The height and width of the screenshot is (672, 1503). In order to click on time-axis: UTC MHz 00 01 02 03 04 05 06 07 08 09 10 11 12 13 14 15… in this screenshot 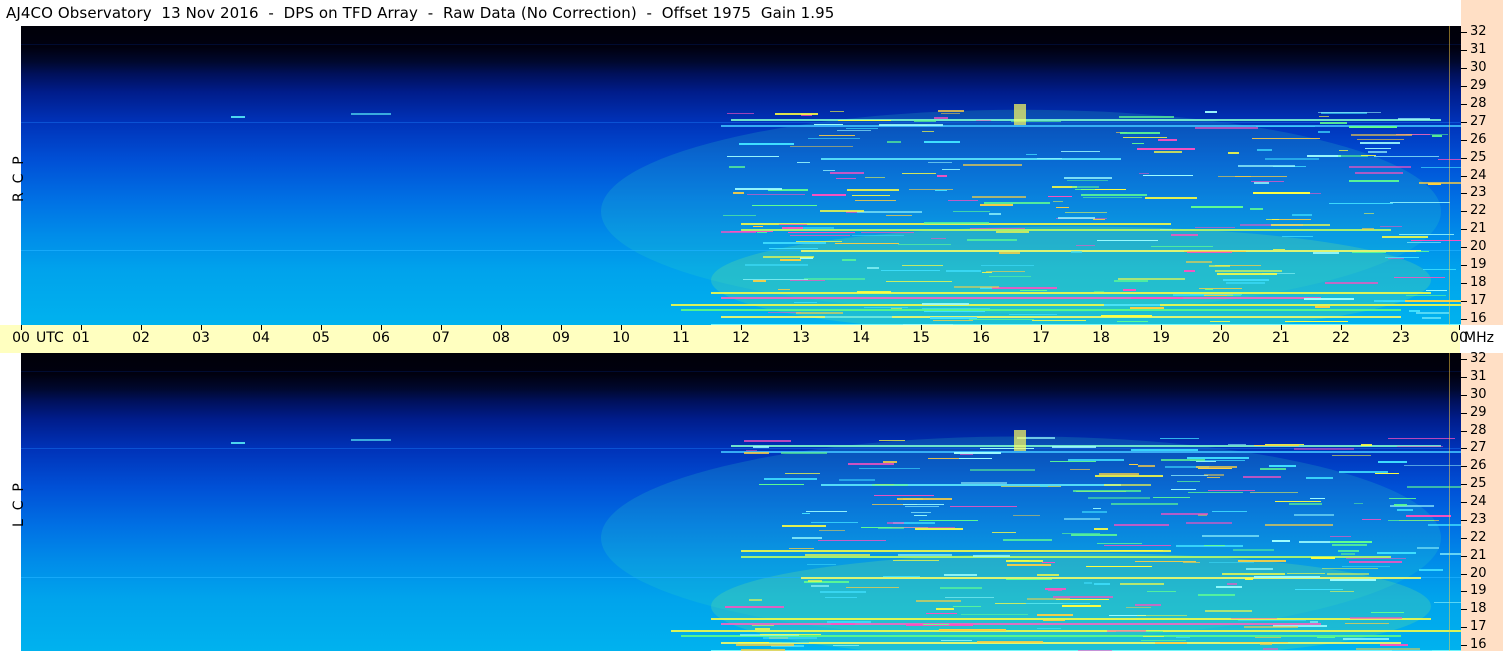, I will do `click(747, 339)`.